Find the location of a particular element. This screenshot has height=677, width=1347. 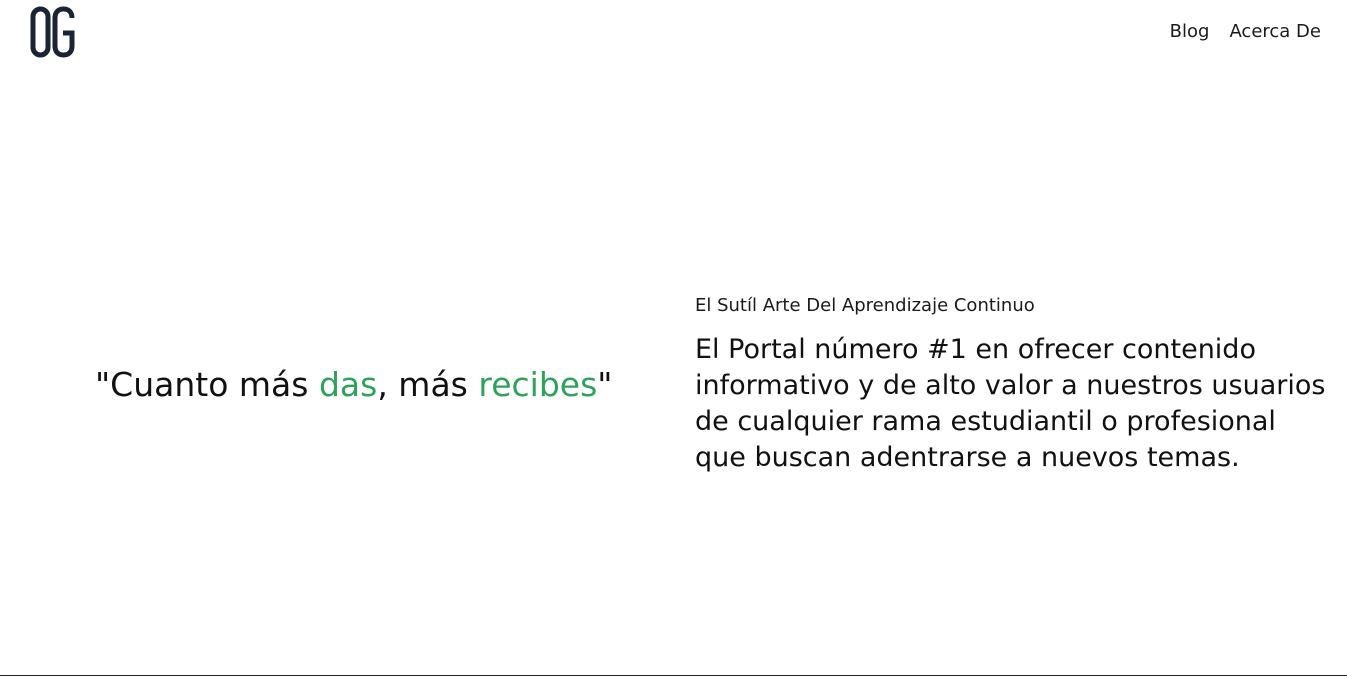

site-header: Blog Acerca De is located at coordinates (673, 32).